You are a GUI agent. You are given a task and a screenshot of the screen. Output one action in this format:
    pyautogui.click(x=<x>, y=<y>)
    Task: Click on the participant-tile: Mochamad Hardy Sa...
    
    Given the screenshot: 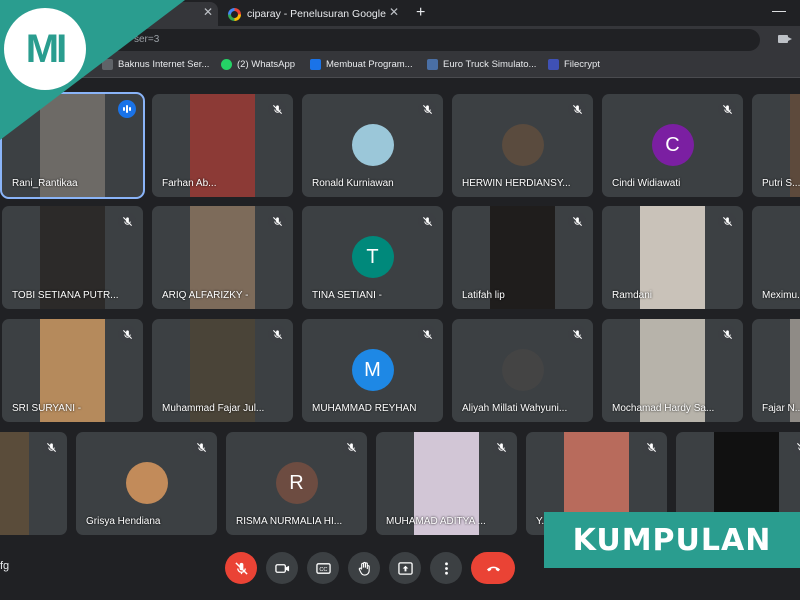 What is the action you would take?
    pyautogui.click(x=672, y=370)
    